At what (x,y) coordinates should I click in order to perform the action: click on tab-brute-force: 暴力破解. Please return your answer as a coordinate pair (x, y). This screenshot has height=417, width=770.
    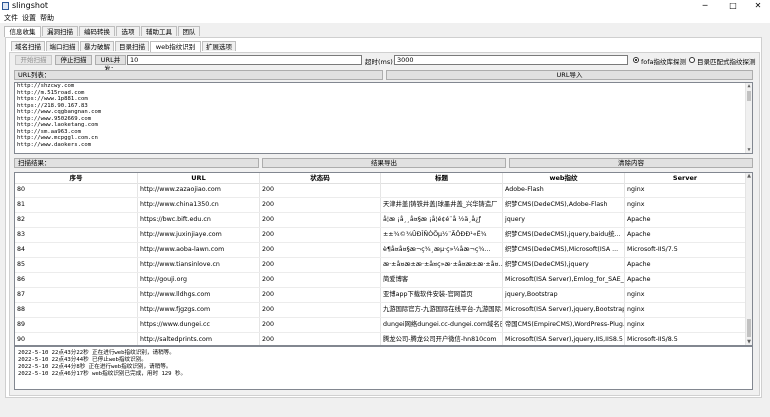
    Looking at the image, I should click on (97, 46).